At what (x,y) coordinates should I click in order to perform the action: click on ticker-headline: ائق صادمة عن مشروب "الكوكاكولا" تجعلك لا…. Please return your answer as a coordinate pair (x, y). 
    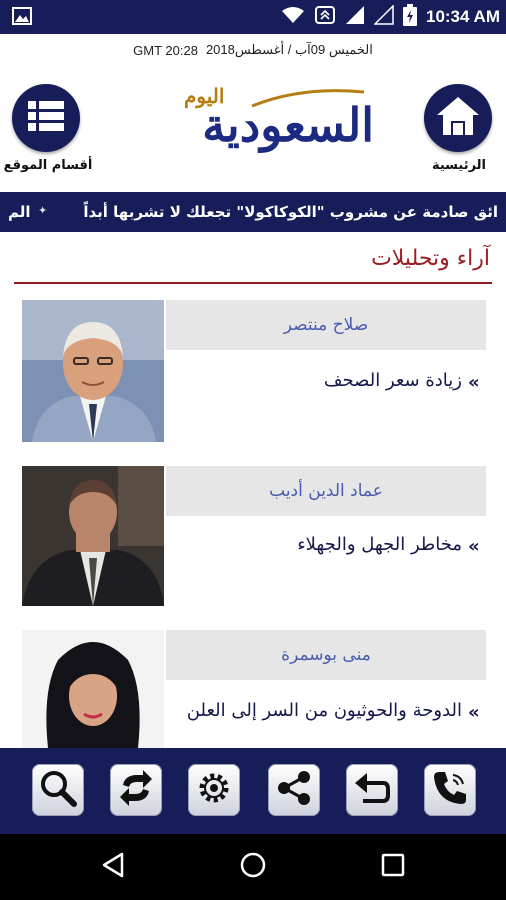
    Looking at the image, I should click on (290, 212).